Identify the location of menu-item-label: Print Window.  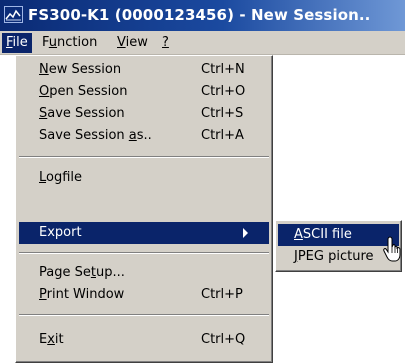
(82, 294).